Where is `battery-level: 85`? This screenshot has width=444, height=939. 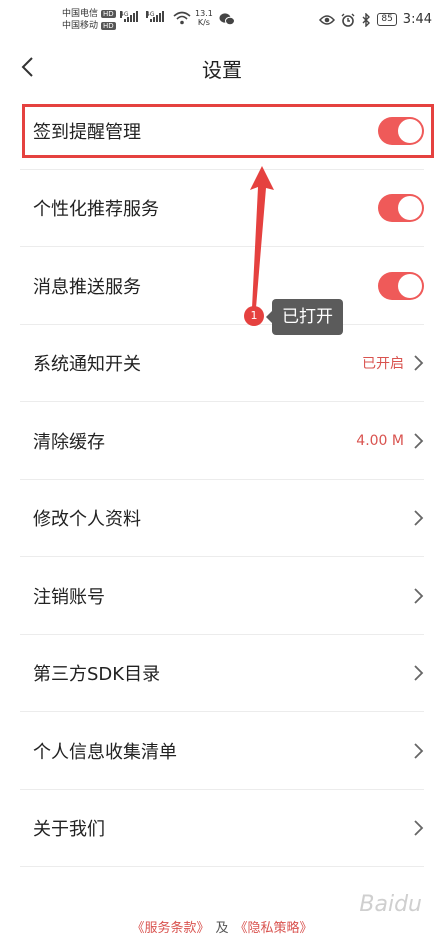 battery-level: 85 is located at coordinates (387, 19).